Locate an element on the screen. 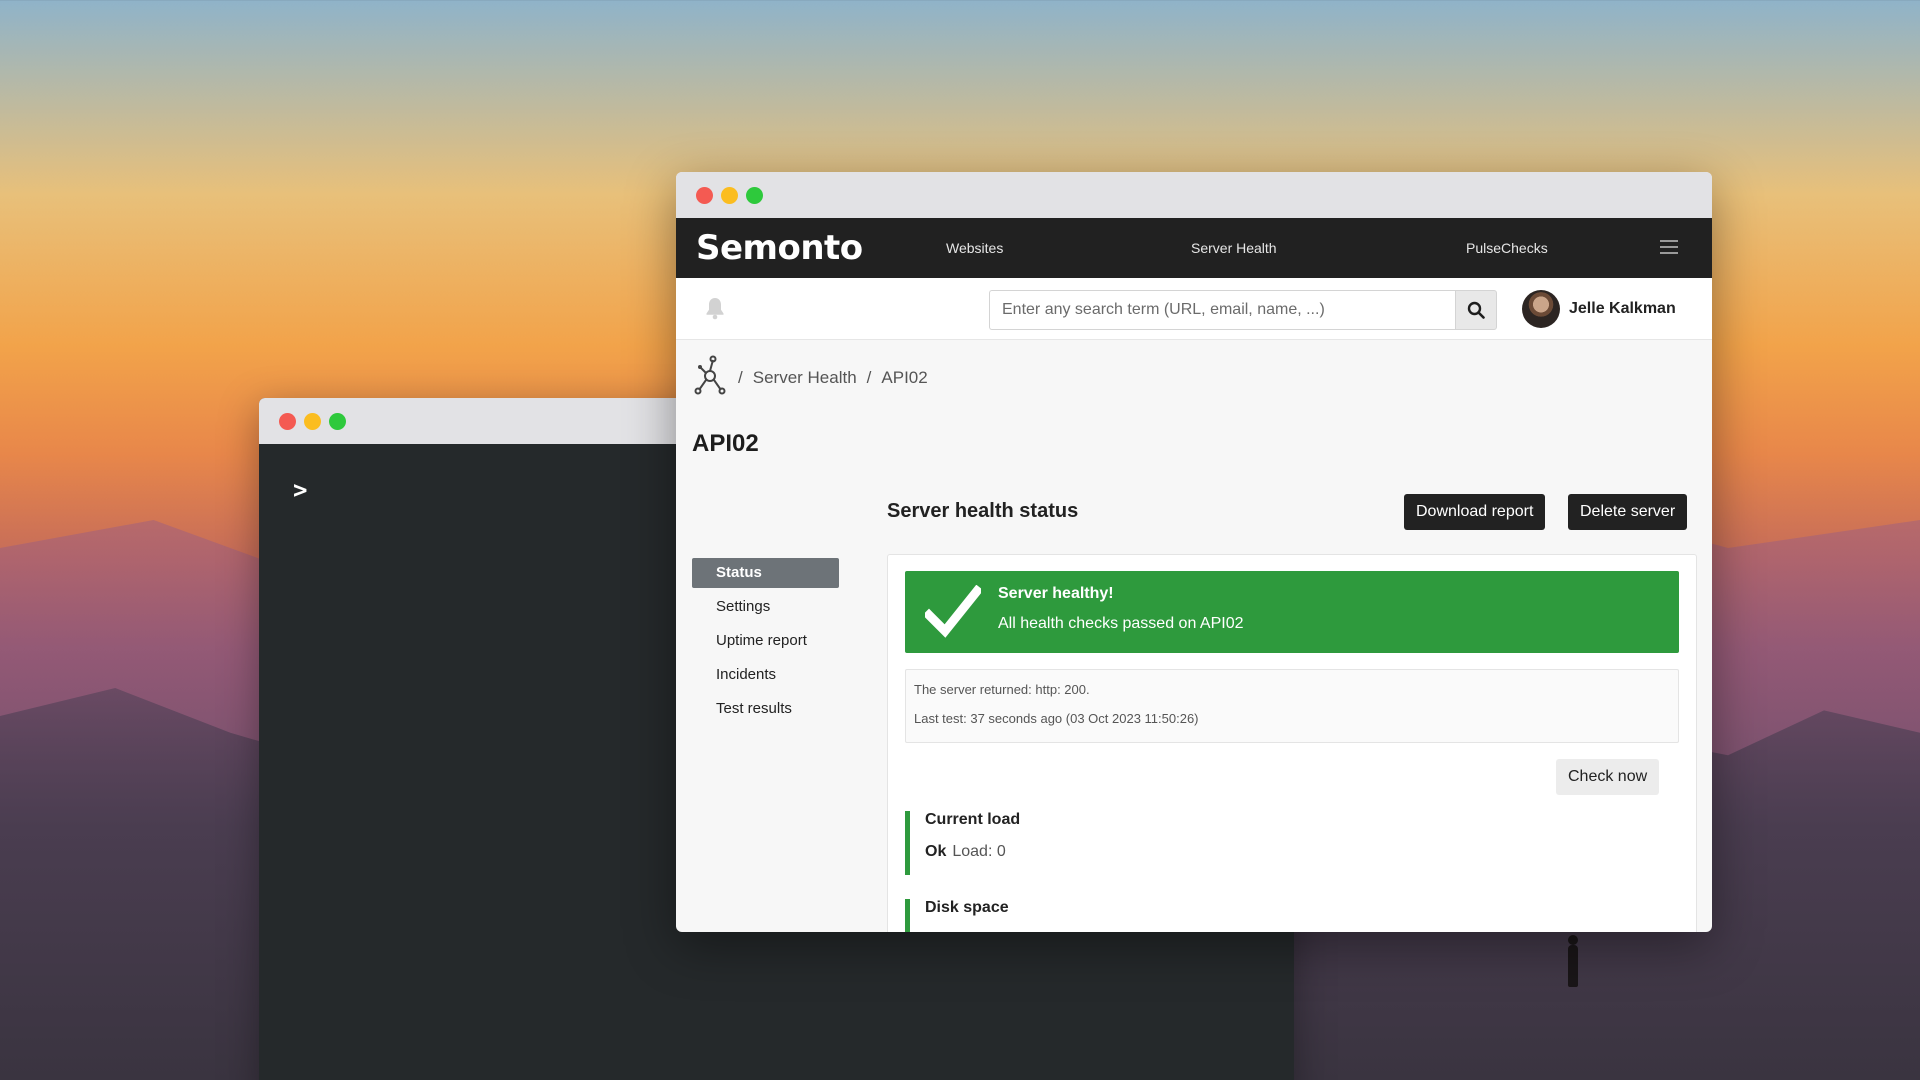  metric-current-load: Current load Ok Load: 0 is located at coordinates (1292, 843).